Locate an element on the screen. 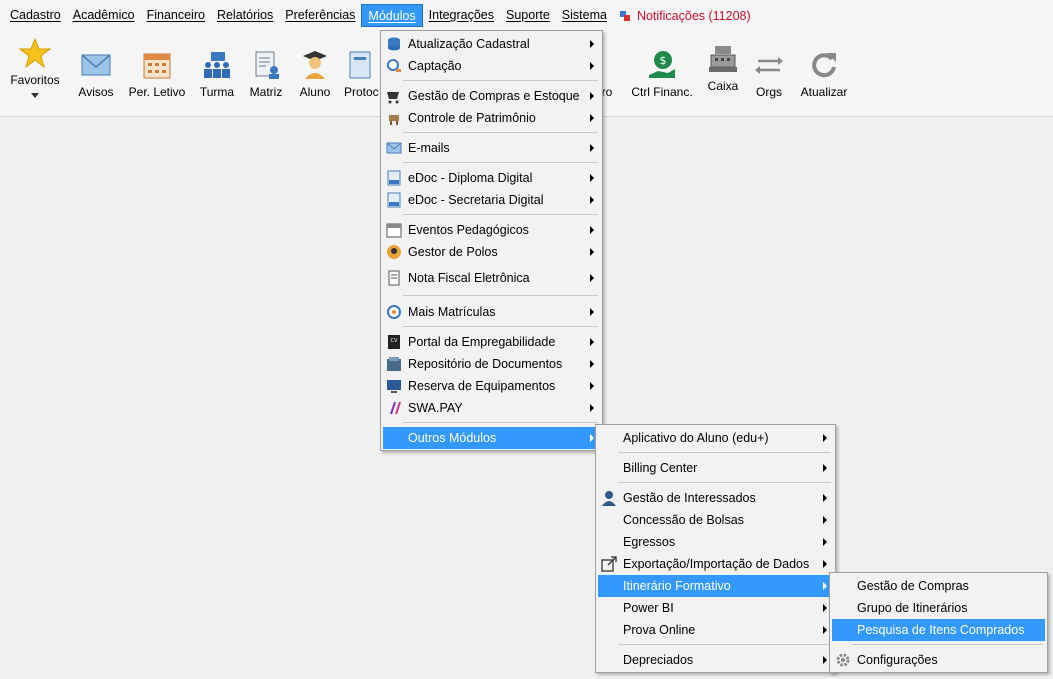  document-person-icon is located at coordinates (267, 65).